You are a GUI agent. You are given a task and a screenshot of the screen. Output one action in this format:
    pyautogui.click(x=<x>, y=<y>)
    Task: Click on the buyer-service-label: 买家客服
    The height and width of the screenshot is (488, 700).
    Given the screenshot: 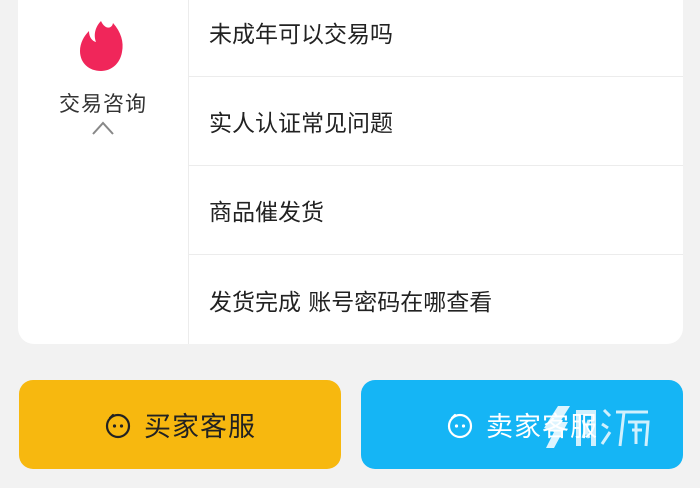 What is the action you would take?
    pyautogui.click(x=200, y=427)
    